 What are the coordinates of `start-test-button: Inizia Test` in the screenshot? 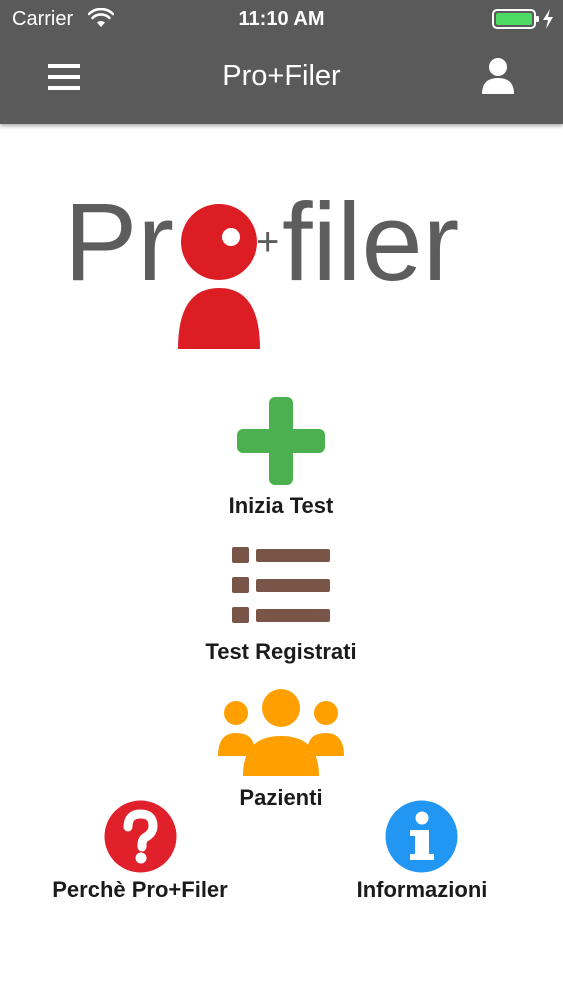 It's located at (281, 506).